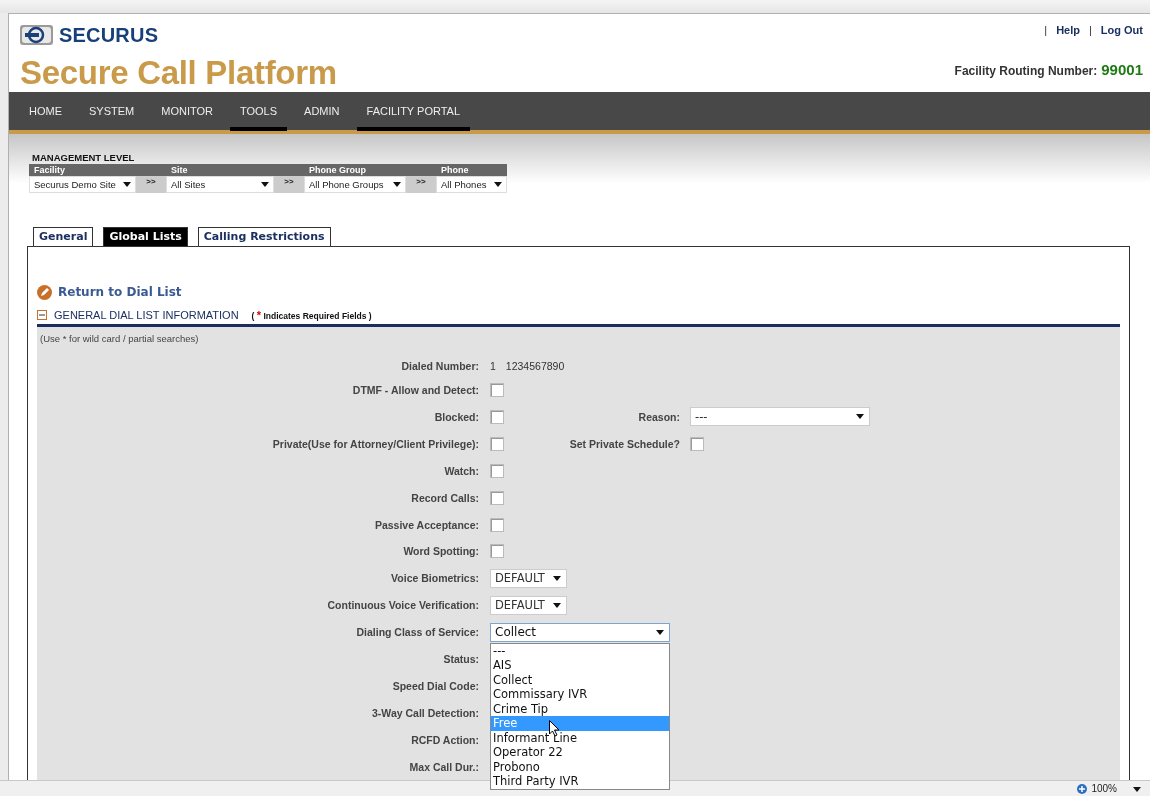  What do you see at coordinates (187, 111) in the screenshot?
I see `nav-item: MONITOR` at bounding box center [187, 111].